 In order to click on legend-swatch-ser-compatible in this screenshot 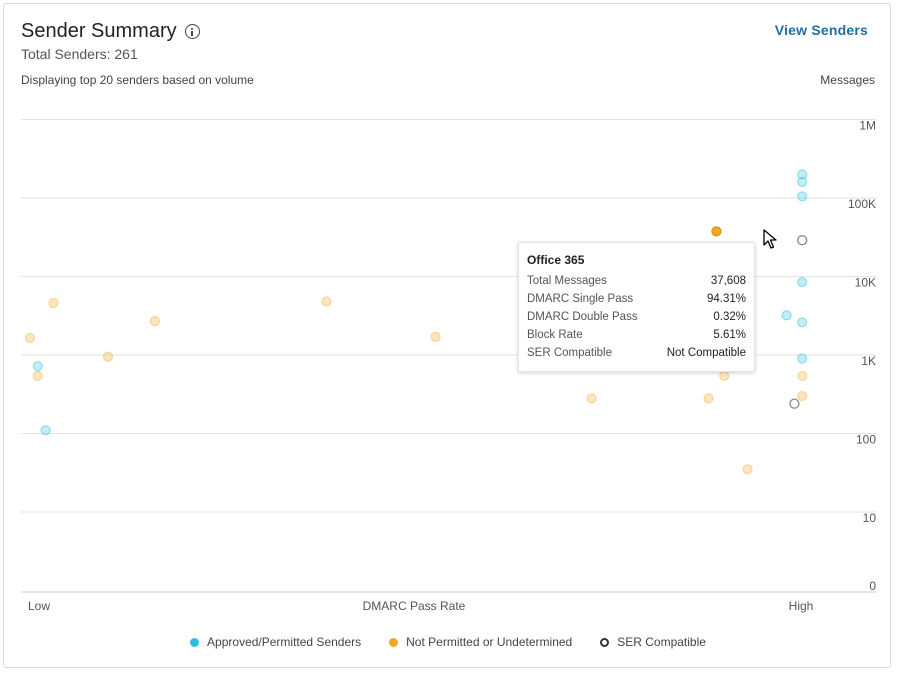, I will do `click(605, 642)`.